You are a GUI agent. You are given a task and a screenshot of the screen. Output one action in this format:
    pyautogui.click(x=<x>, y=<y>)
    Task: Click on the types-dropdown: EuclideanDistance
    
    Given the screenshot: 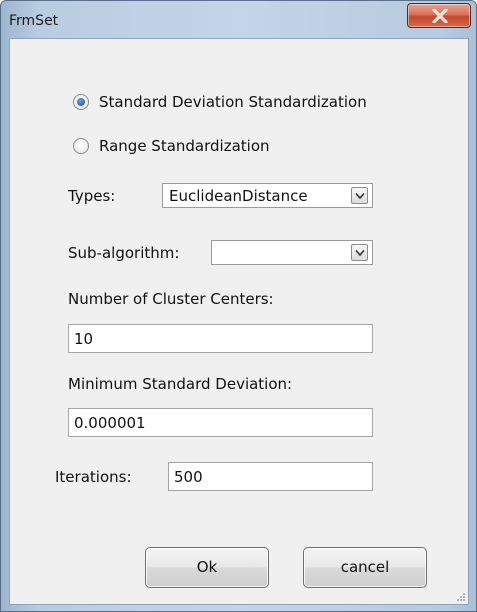 What is the action you would take?
    pyautogui.click(x=267, y=195)
    